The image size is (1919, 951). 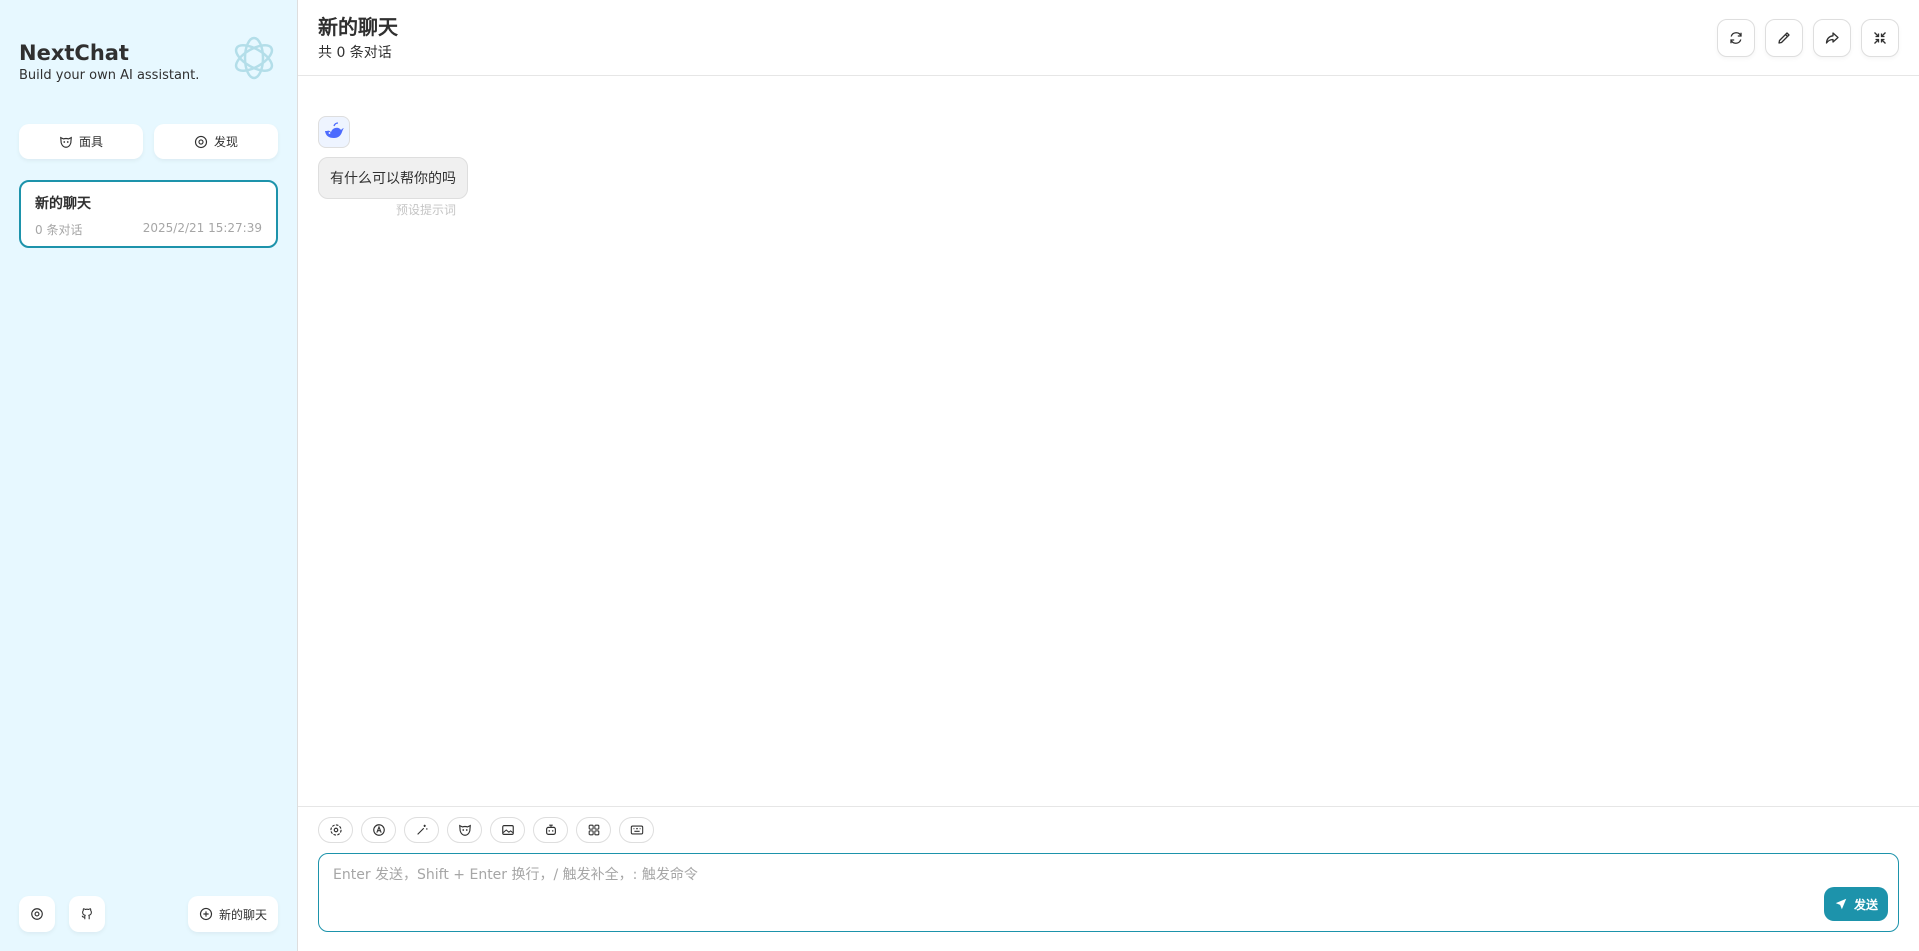 I want to click on sidebar-actions: 面具 发现, so click(x=148, y=141).